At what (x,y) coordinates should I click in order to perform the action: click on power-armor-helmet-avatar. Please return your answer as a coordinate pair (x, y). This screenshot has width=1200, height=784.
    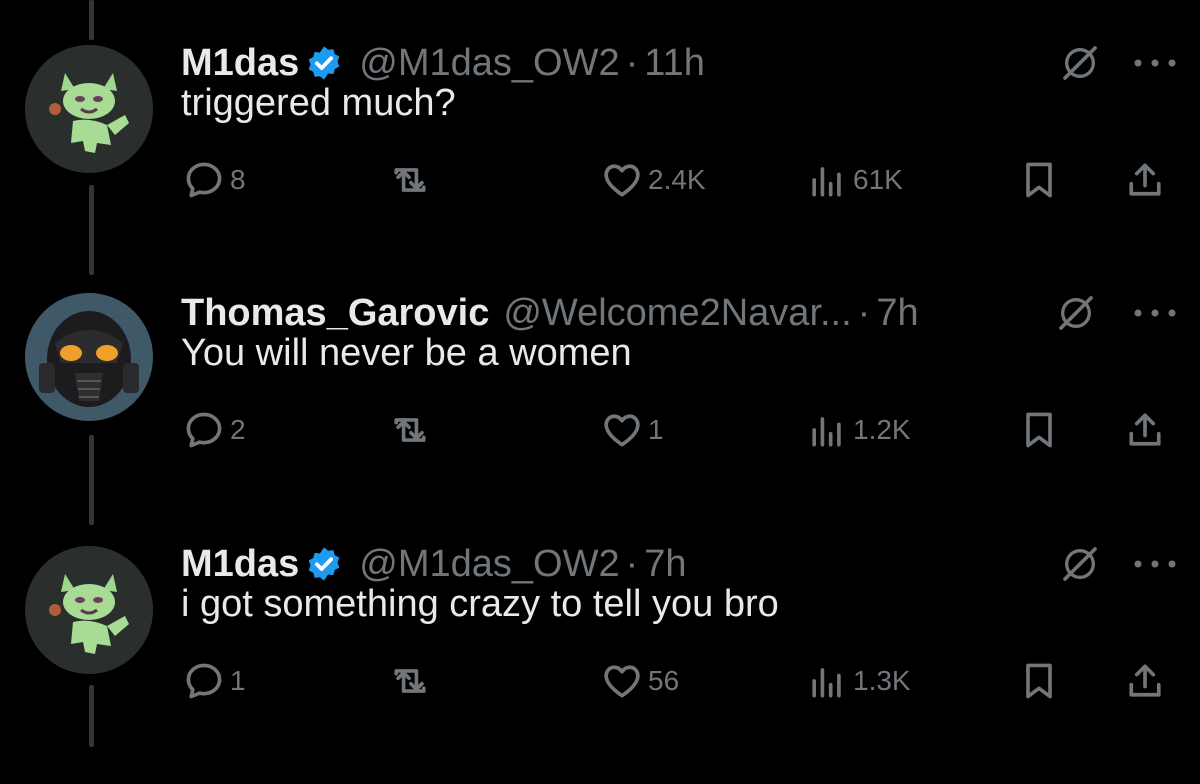
    Looking at the image, I should click on (89, 357).